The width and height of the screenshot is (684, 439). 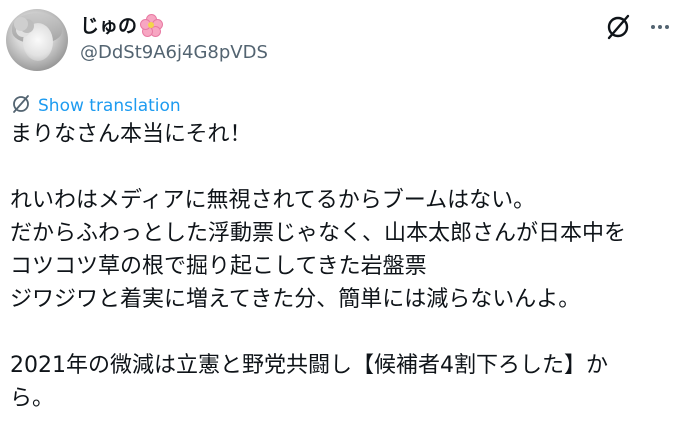 What do you see at coordinates (273, 200) in the screenshot?
I see `tweet-line: れいわはメディアに無視されてるからブームはない。` at bounding box center [273, 200].